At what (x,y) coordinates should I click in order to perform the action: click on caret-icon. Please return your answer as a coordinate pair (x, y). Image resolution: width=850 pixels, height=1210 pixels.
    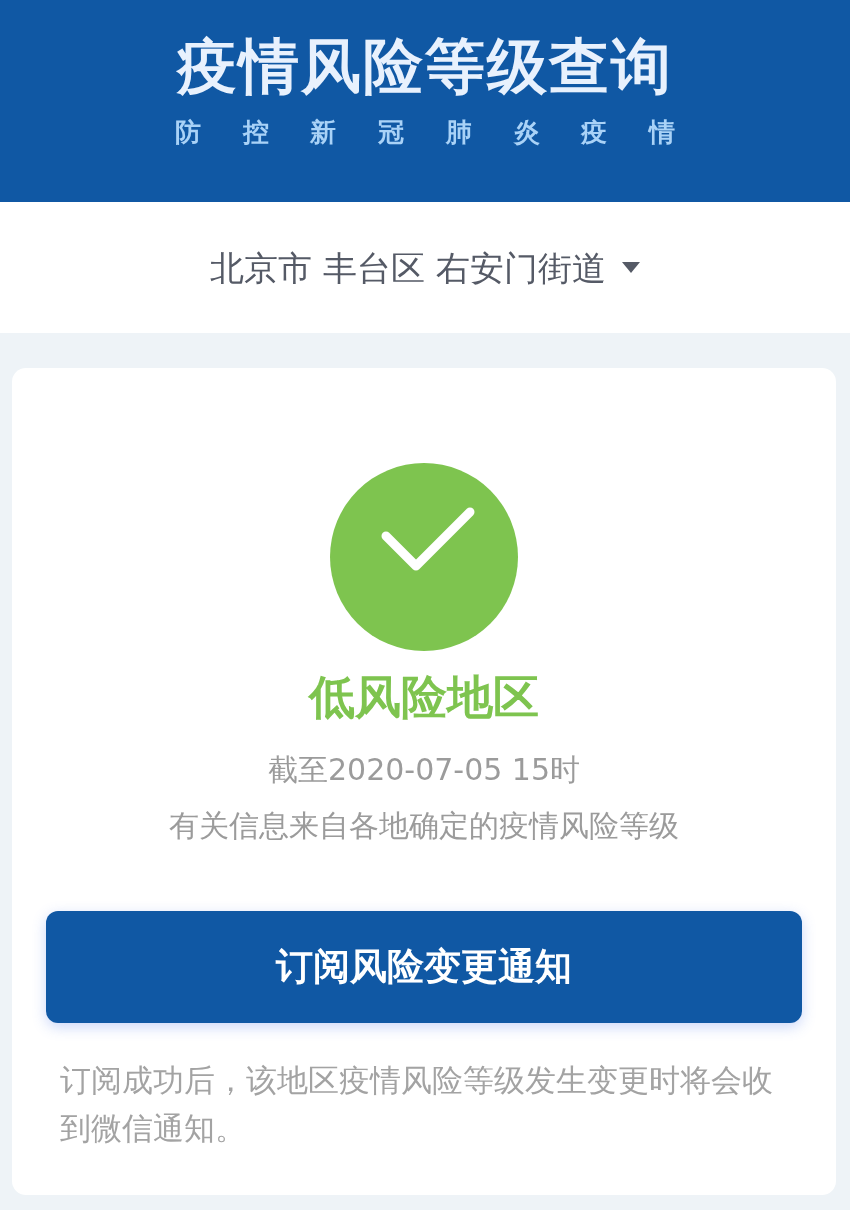
    Looking at the image, I should click on (630, 267).